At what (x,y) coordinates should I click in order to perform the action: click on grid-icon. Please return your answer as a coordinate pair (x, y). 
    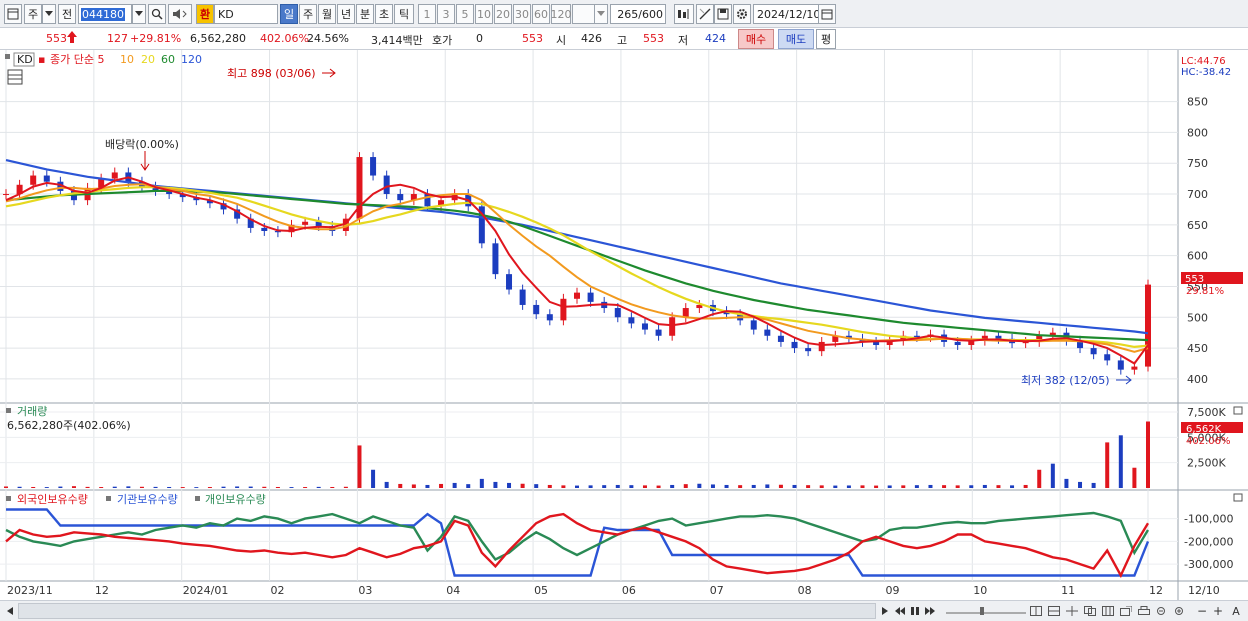
    Looking at the image, I should click on (1108, 611).